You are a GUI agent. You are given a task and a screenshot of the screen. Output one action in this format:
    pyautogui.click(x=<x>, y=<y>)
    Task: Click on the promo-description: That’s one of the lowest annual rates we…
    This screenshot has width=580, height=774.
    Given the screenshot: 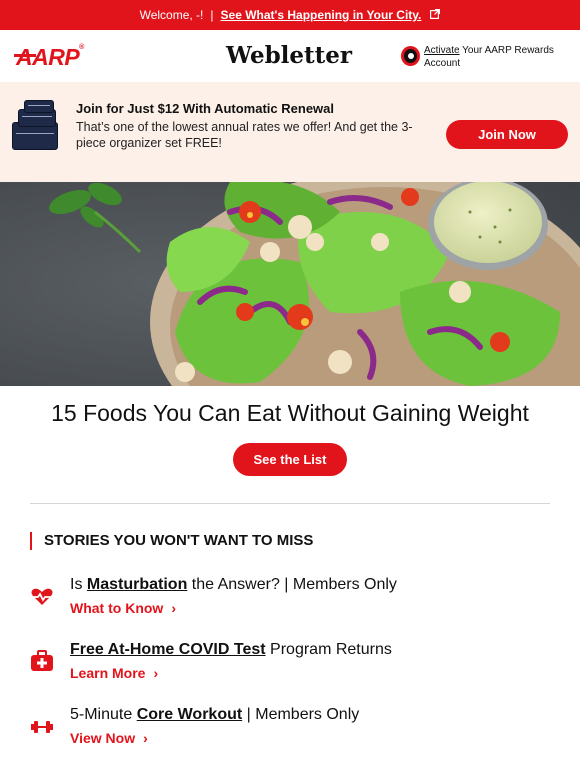 What is the action you would take?
    pyautogui.click(x=244, y=135)
    